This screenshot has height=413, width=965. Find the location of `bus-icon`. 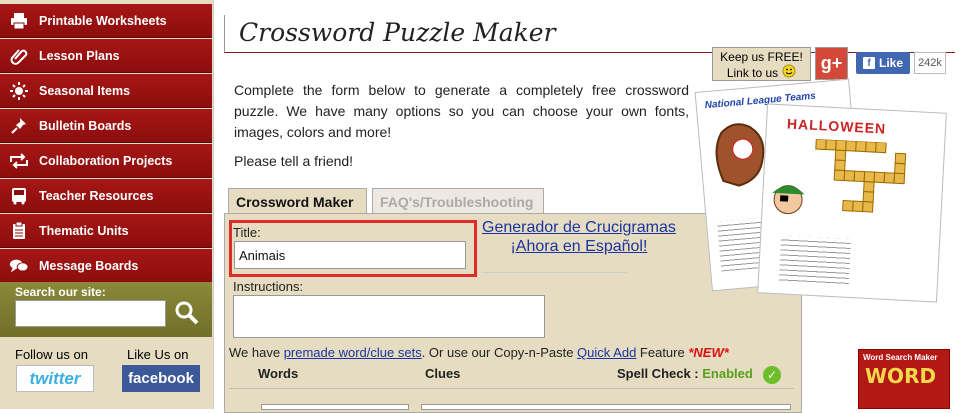

bus-icon is located at coordinates (19, 196).